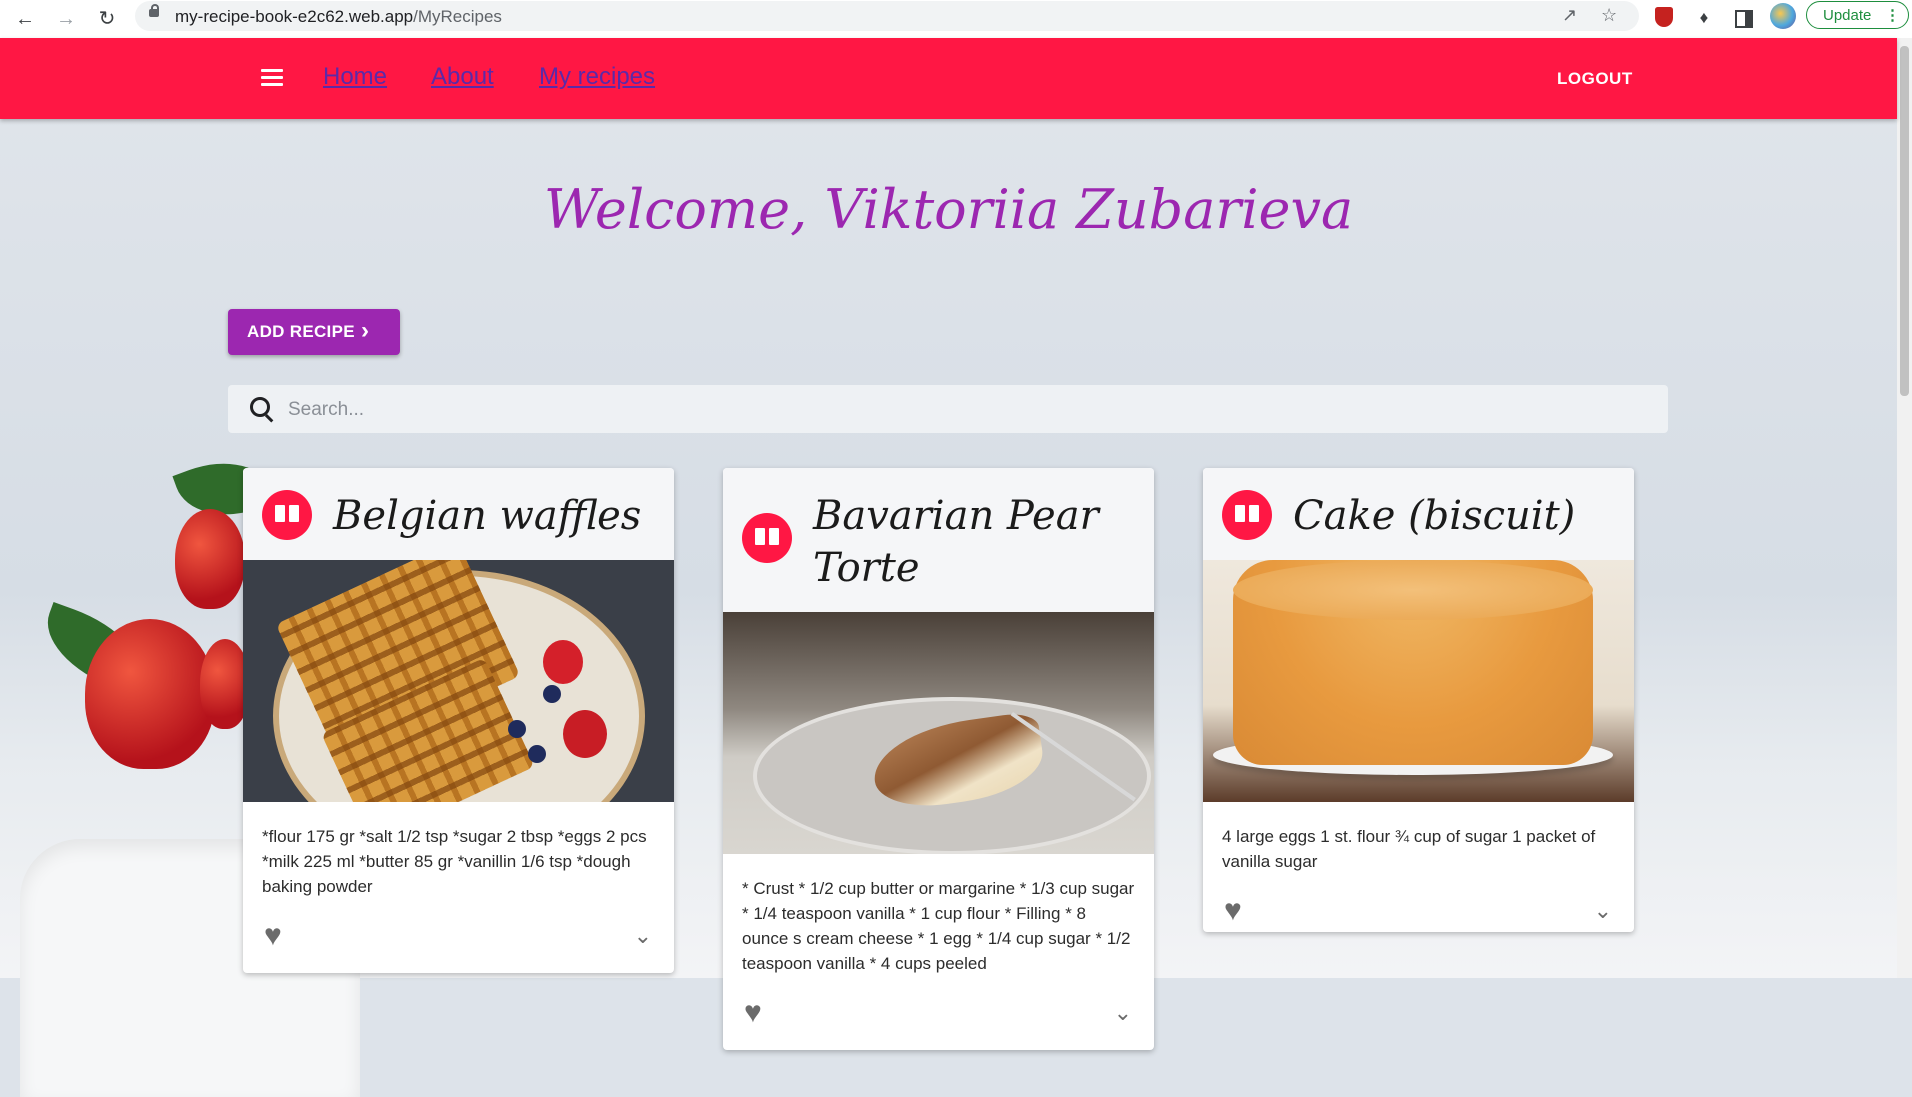 This screenshot has height=1097, width=1912. What do you see at coordinates (1892, 16) in the screenshot?
I see `more-icon: ⋮` at bounding box center [1892, 16].